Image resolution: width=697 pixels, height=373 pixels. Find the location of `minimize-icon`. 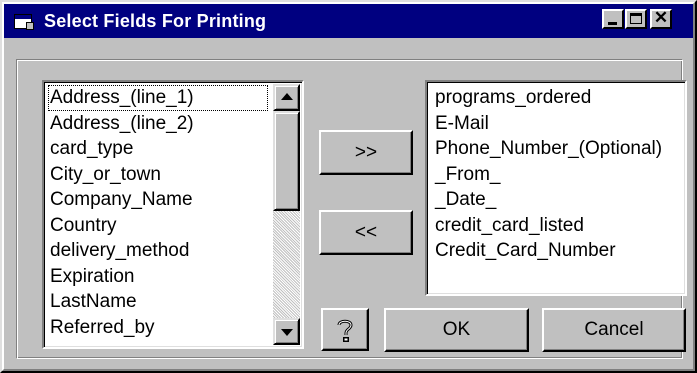

minimize-icon is located at coordinates (612, 23).